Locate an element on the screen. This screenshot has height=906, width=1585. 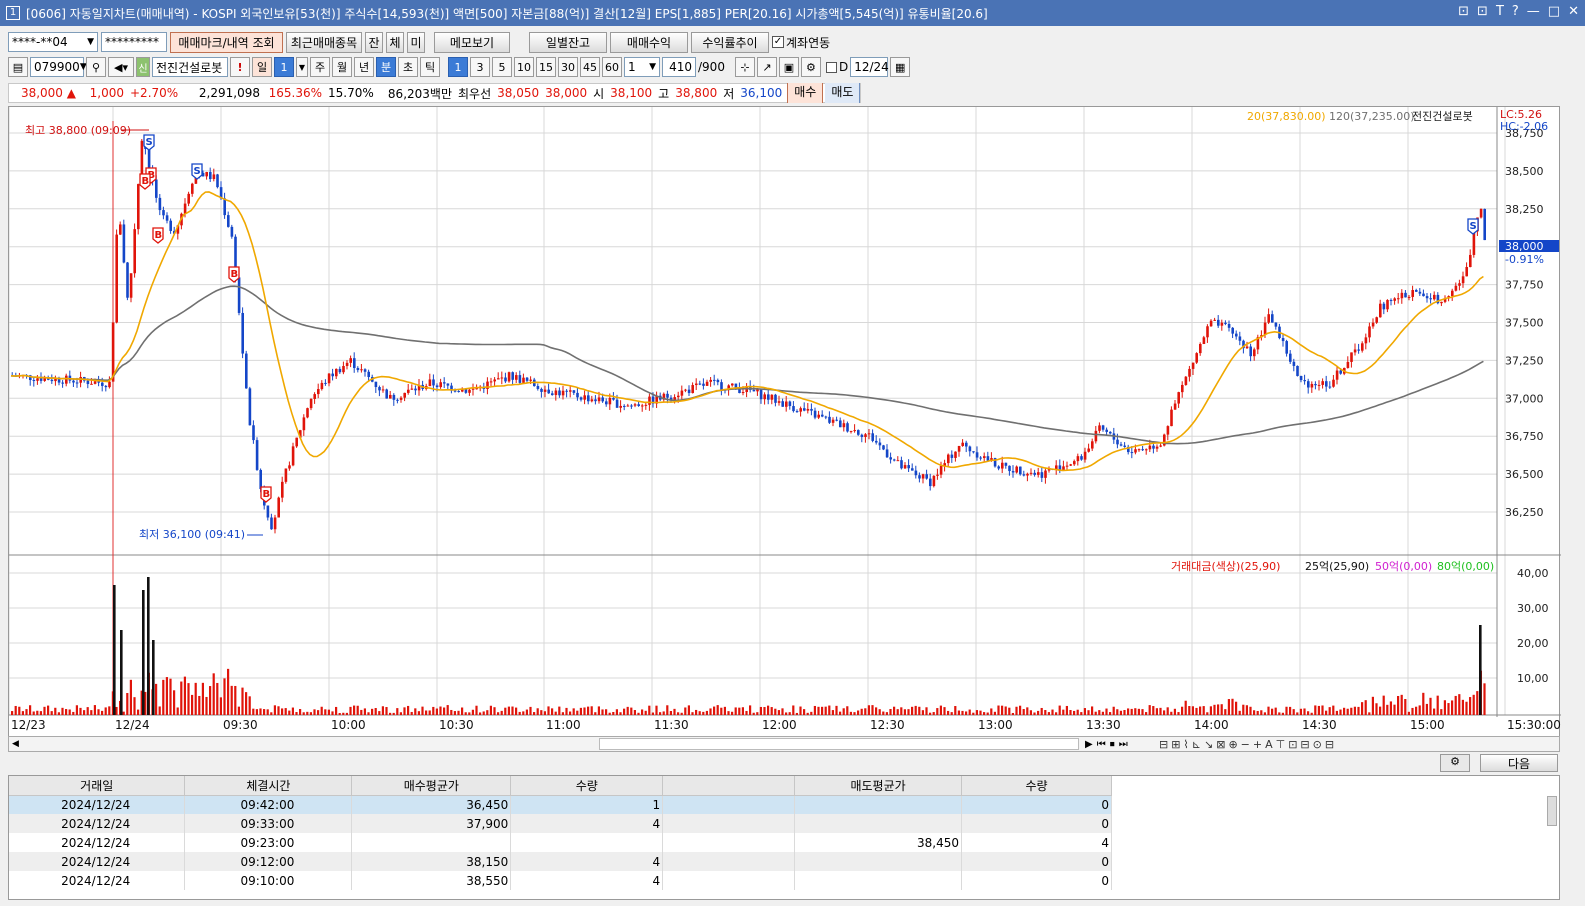
minute-45-button: 45 is located at coordinates (590, 67).